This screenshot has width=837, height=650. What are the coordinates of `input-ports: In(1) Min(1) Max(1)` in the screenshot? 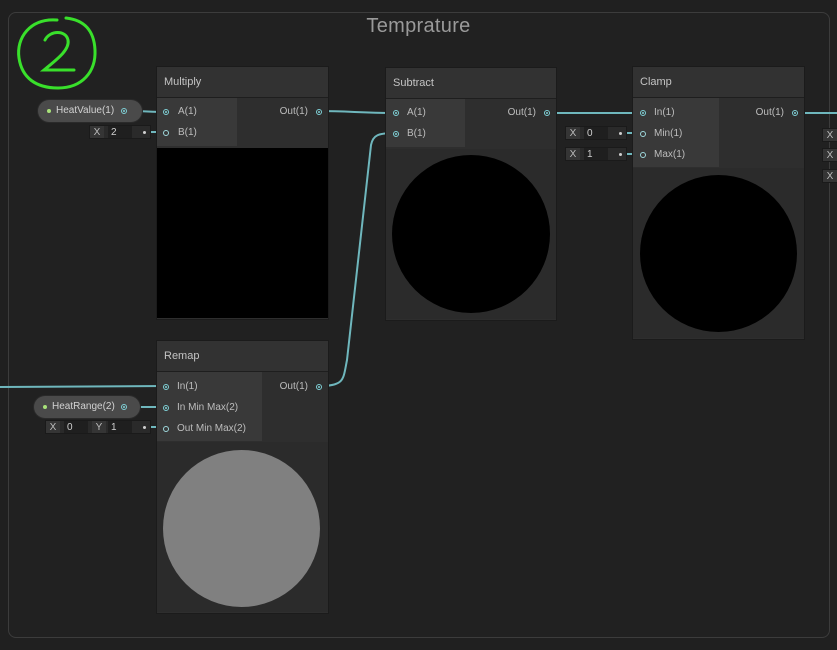 It's located at (676, 132).